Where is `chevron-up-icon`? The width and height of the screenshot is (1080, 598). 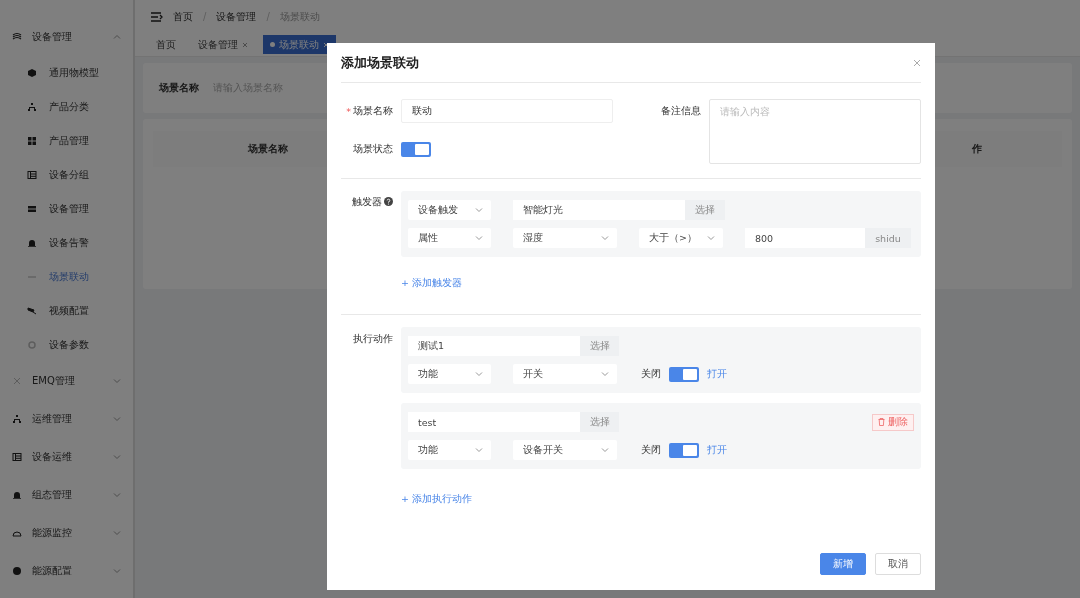 chevron-up-icon is located at coordinates (117, 36).